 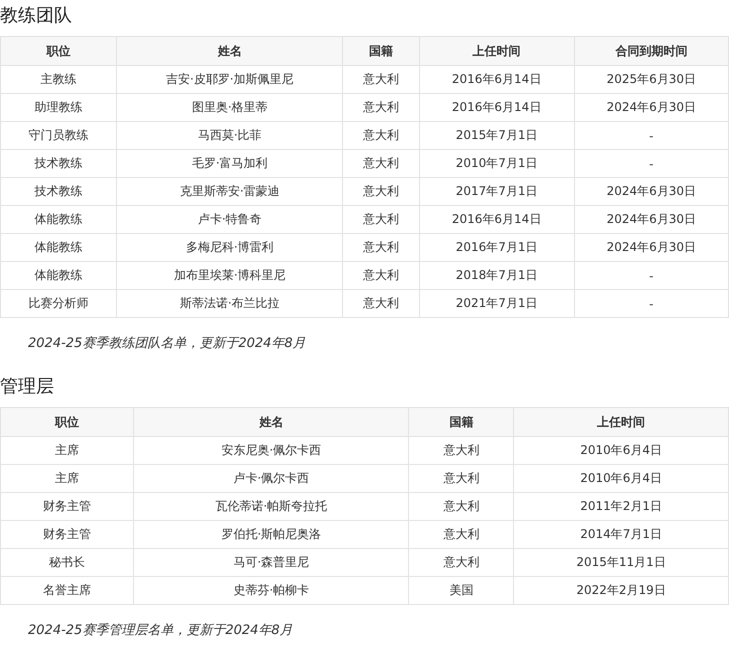 What do you see at coordinates (229, 304) in the screenshot?
I see `table-cell: 斯蒂法诺·布兰比拉` at bounding box center [229, 304].